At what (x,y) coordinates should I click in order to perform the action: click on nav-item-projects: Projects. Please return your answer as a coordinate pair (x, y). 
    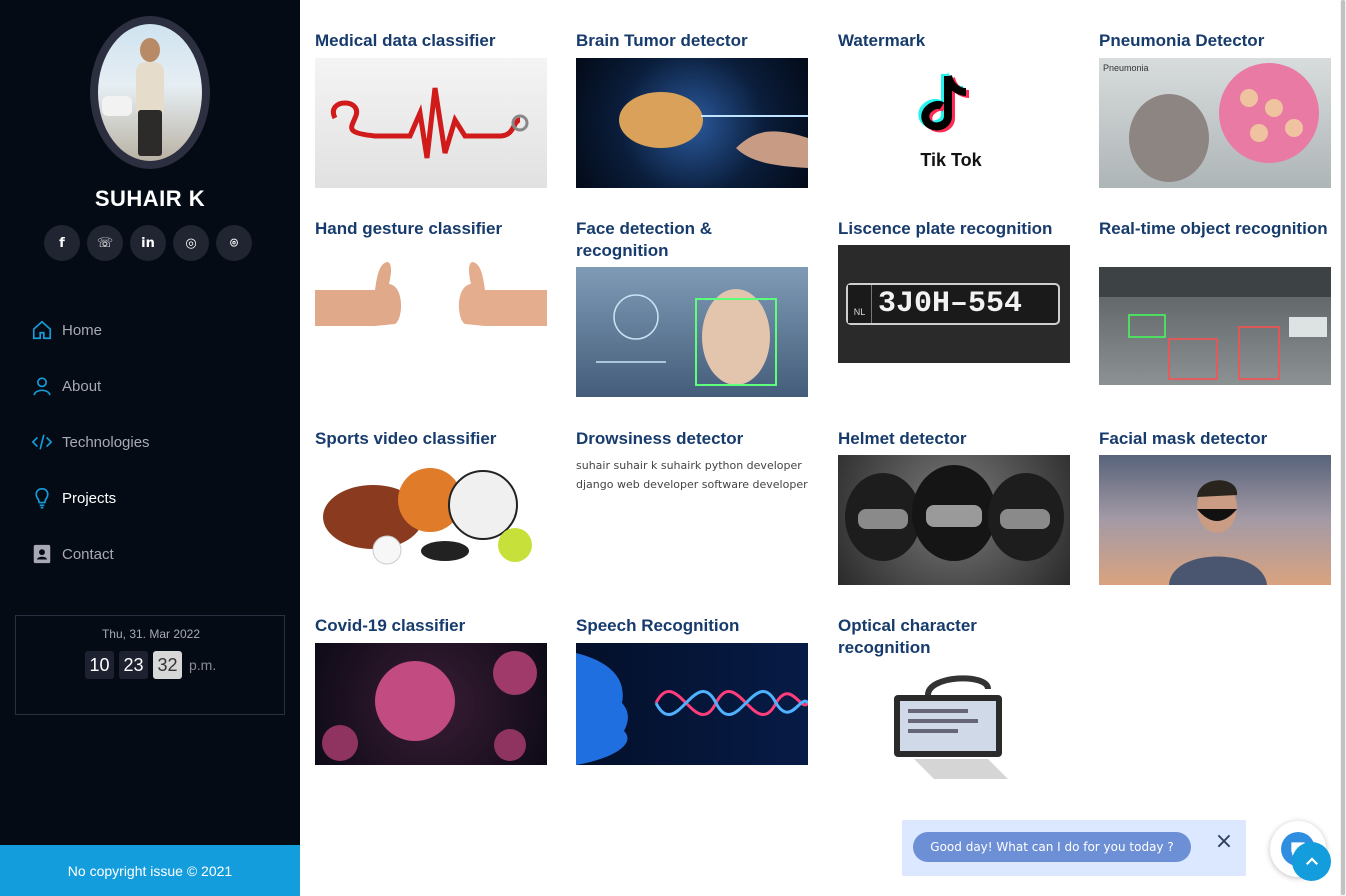
    Looking at the image, I should click on (150, 498).